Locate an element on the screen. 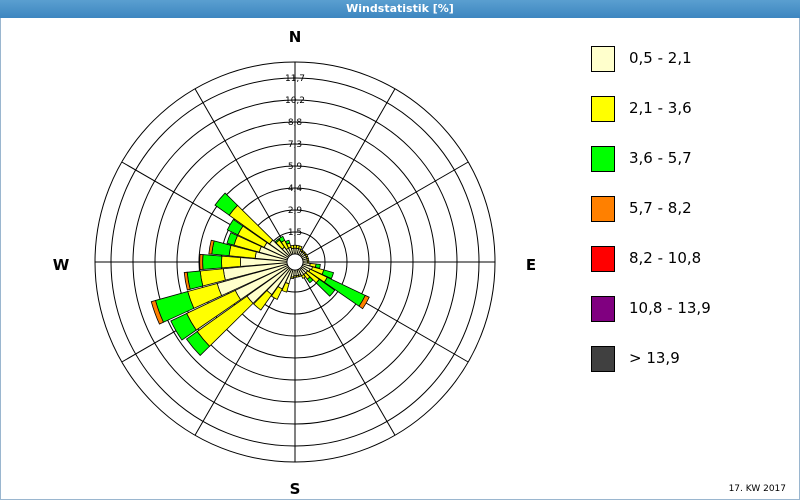 This screenshot has height=500, width=800. radial-tick-label: 4,4 is located at coordinates (295, 189).